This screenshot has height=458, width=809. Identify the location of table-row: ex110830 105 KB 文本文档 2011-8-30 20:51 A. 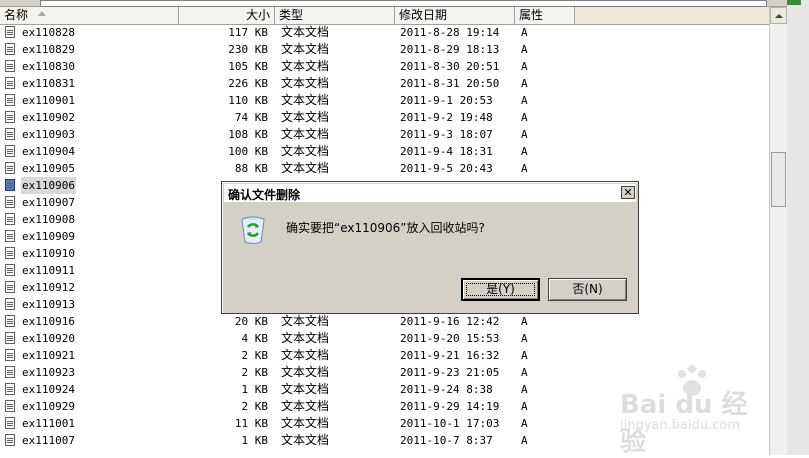
(384, 66).